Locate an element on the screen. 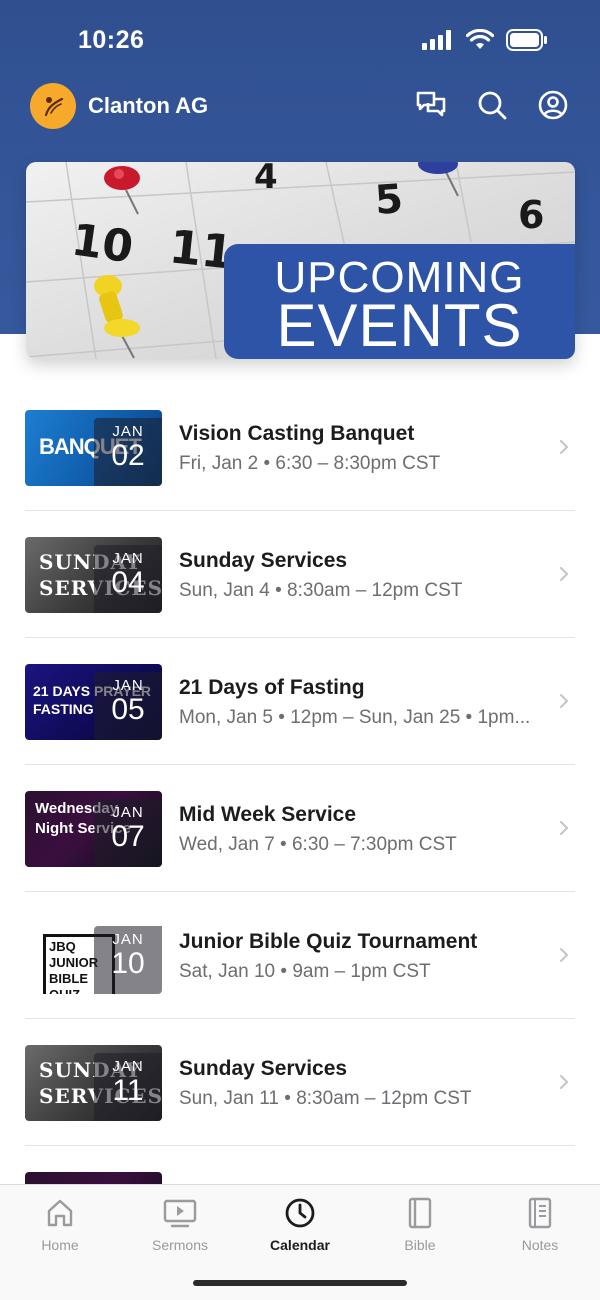  event-title: Junior Bible Quiz Tournament is located at coordinates (328, 941).